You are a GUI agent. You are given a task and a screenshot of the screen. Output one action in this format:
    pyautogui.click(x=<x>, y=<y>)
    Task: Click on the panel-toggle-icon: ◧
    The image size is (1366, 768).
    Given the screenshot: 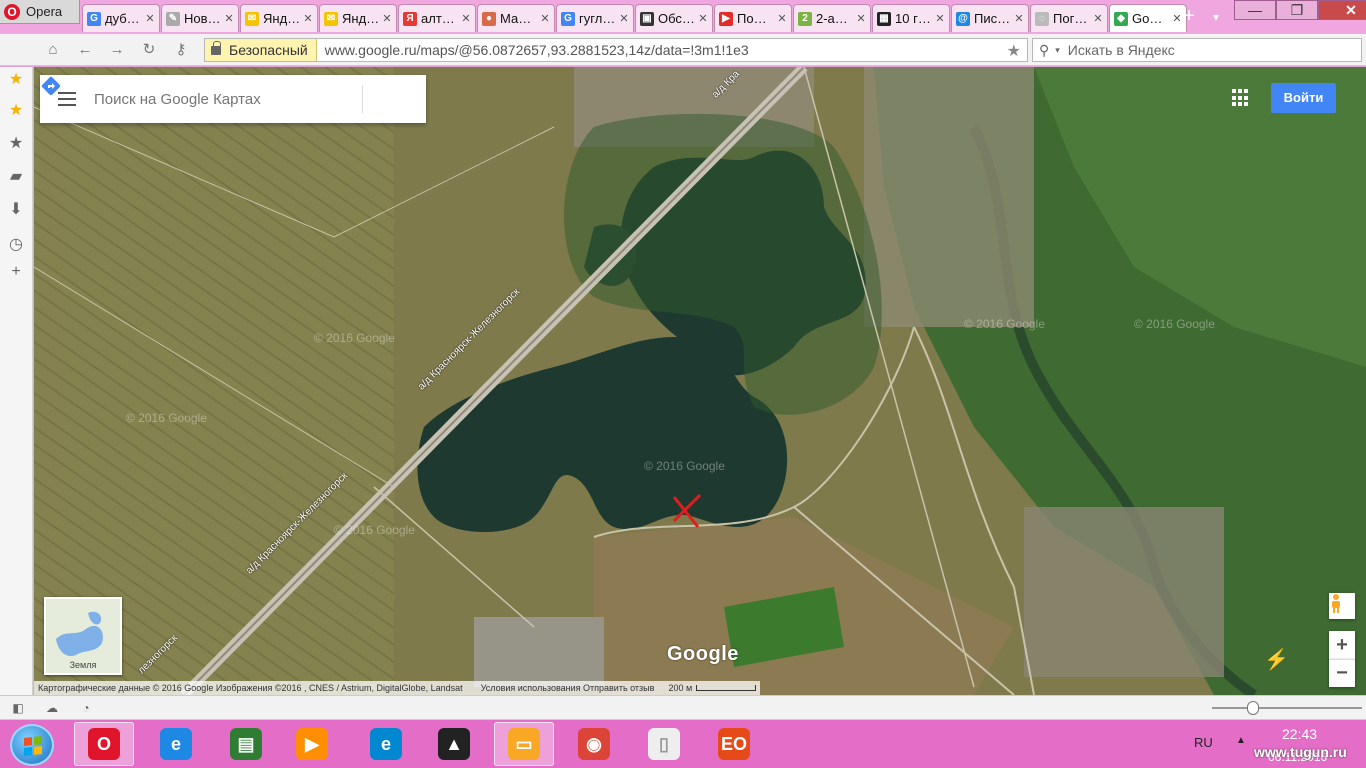 What is the action you would take?
    pyautogui.click(x=18, y=708)
    